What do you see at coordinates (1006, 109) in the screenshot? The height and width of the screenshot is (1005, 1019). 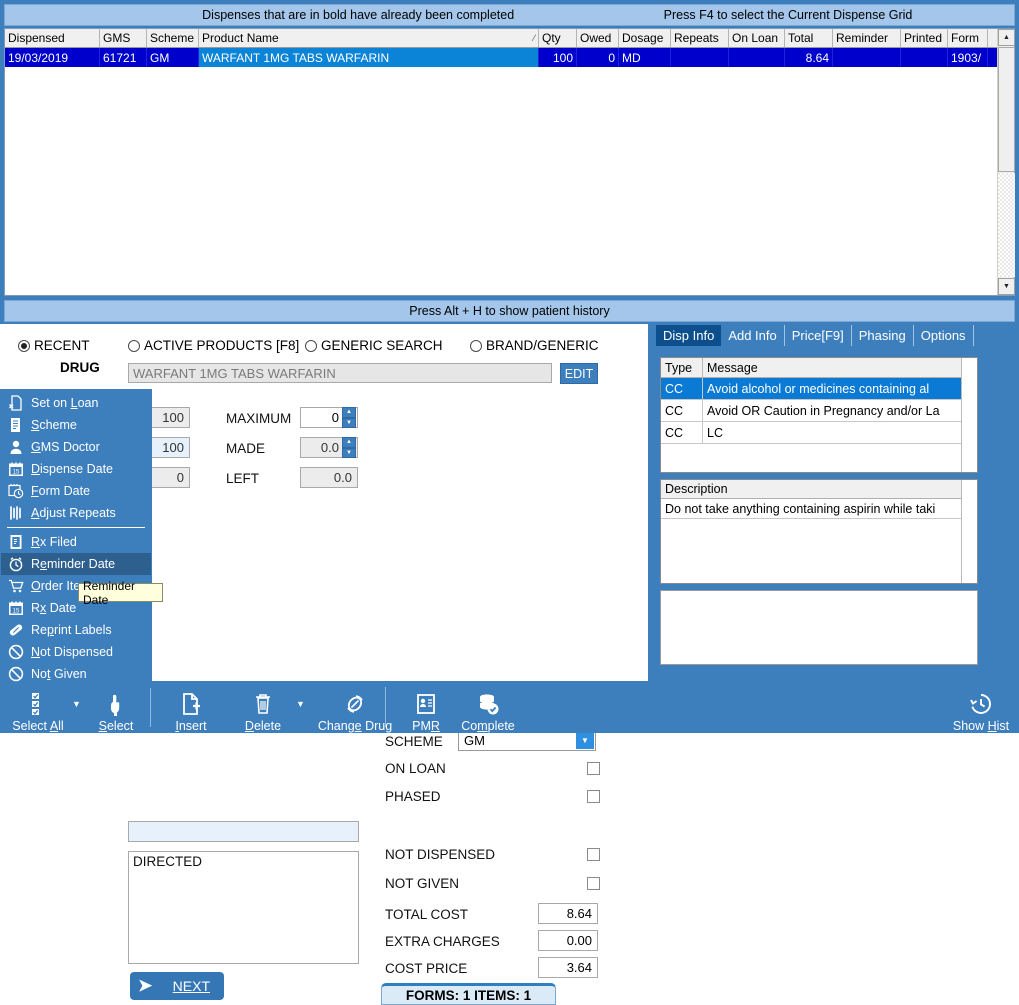 I see `scroll-thumb` at bounding box center [1006, 109].